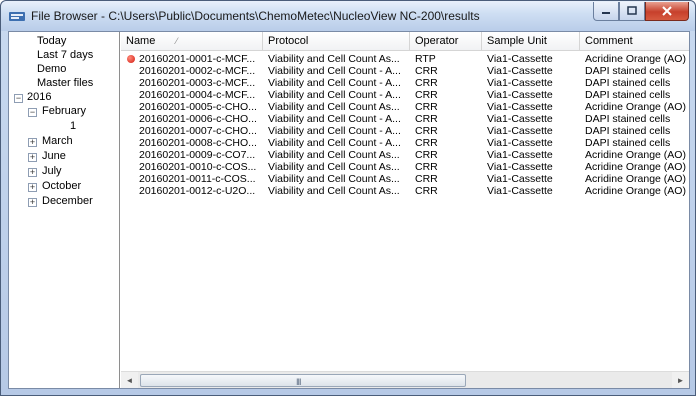 This screenshot has width=696, height=396. Describe the element at coordinates (61, 186) in the screenshot. I see `tree-item-october: October` at that location.